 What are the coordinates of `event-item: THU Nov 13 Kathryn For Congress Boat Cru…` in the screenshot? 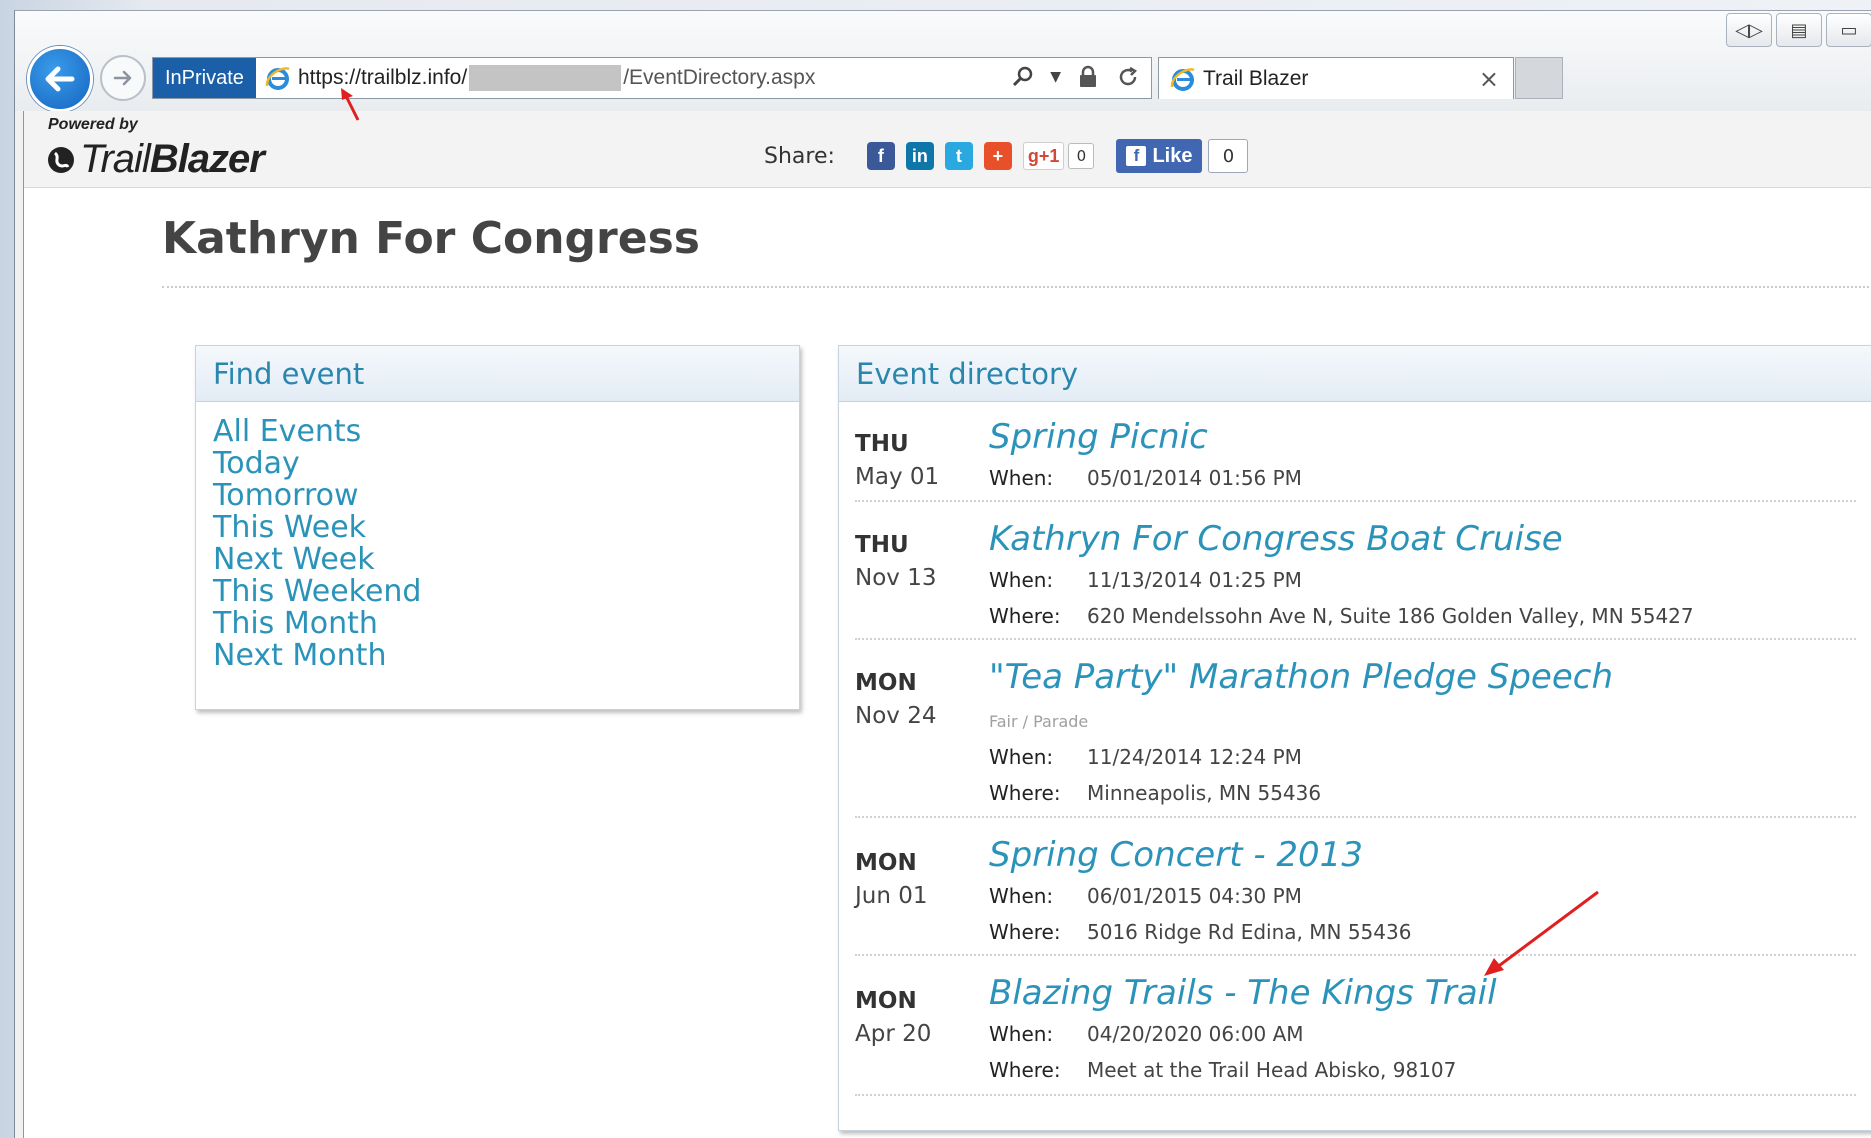 It's located at (1355, 571).